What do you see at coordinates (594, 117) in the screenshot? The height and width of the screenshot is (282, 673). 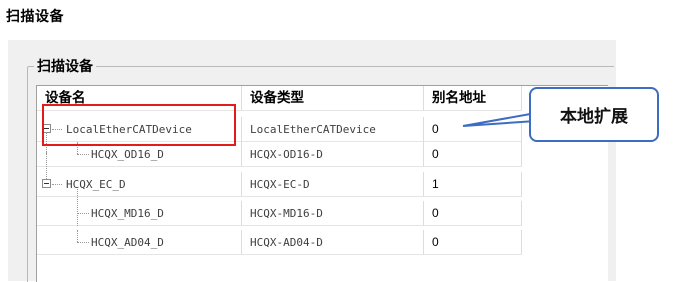 I see `callout-text: 本地扩展` at bounding box center [594, 117].